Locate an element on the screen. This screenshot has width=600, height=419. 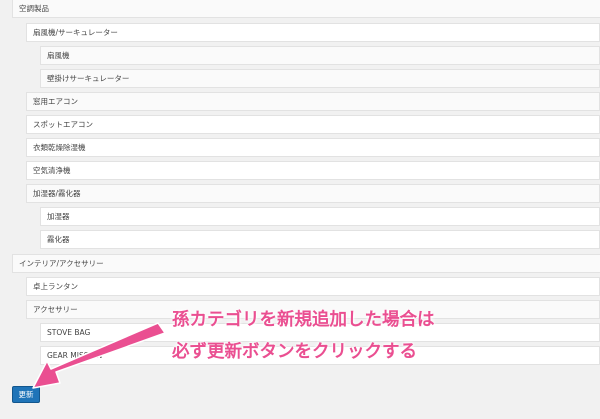
annotation-line-2: 必ず更新ボタンをクリックする is located at coordinates (294, 352).